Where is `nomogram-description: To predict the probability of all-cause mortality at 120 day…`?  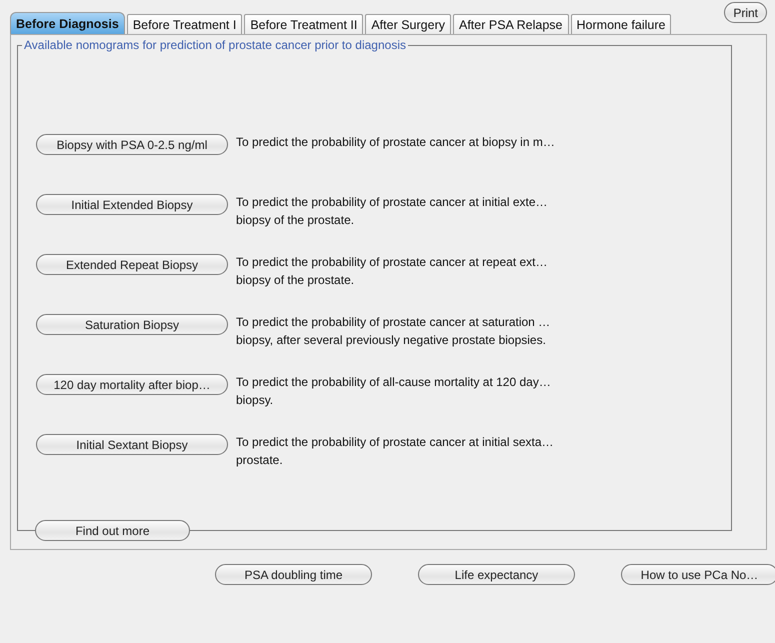
nomogram-description: To predict the probability of all-cause mortality at 120 day… is located at coordinates (393, 382).